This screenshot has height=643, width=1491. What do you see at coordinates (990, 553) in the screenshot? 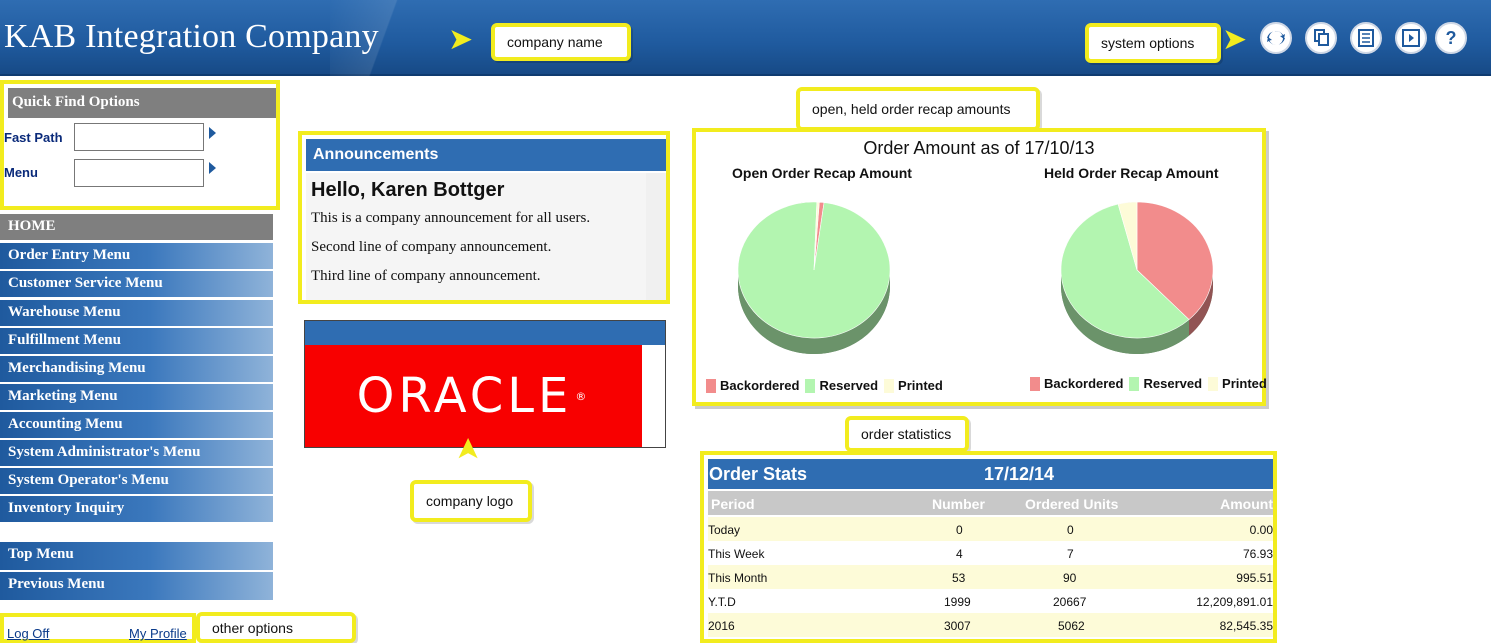
I see `table-row: This Week 4 7 76.93` at bounding box center [990, 553].